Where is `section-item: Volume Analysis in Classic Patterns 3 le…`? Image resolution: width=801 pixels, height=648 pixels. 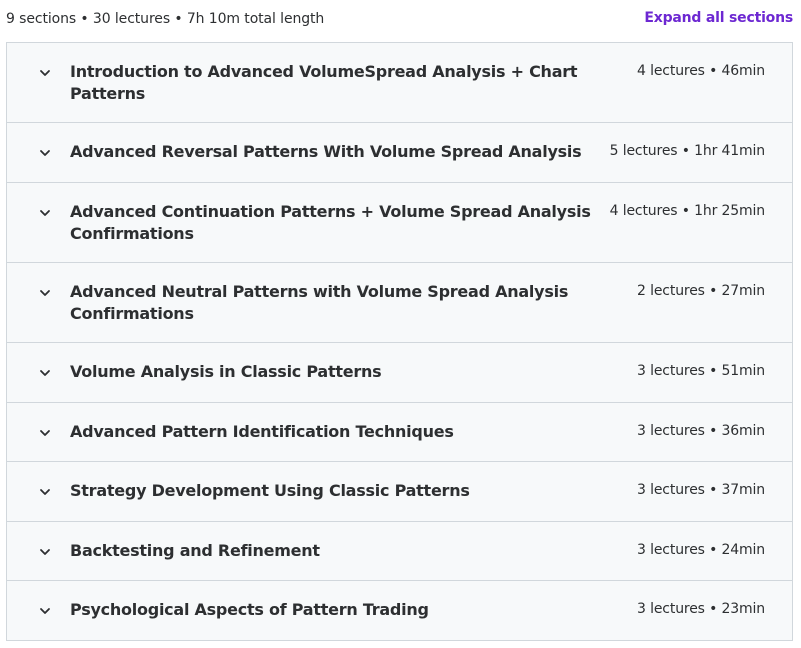
section-item: Volume Analysis in Classic Patterns 3 le… is located at coordinates (399, 373).